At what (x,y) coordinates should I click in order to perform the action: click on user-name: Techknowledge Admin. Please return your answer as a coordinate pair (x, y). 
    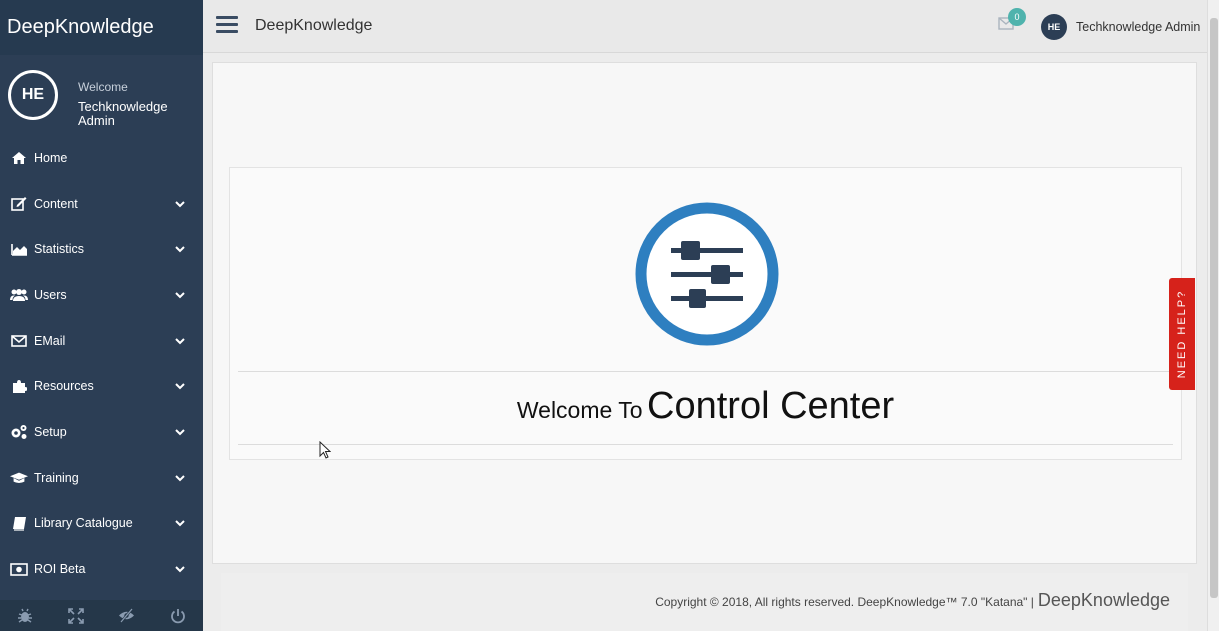
    Looking at the image, I should click on (1138, 27).